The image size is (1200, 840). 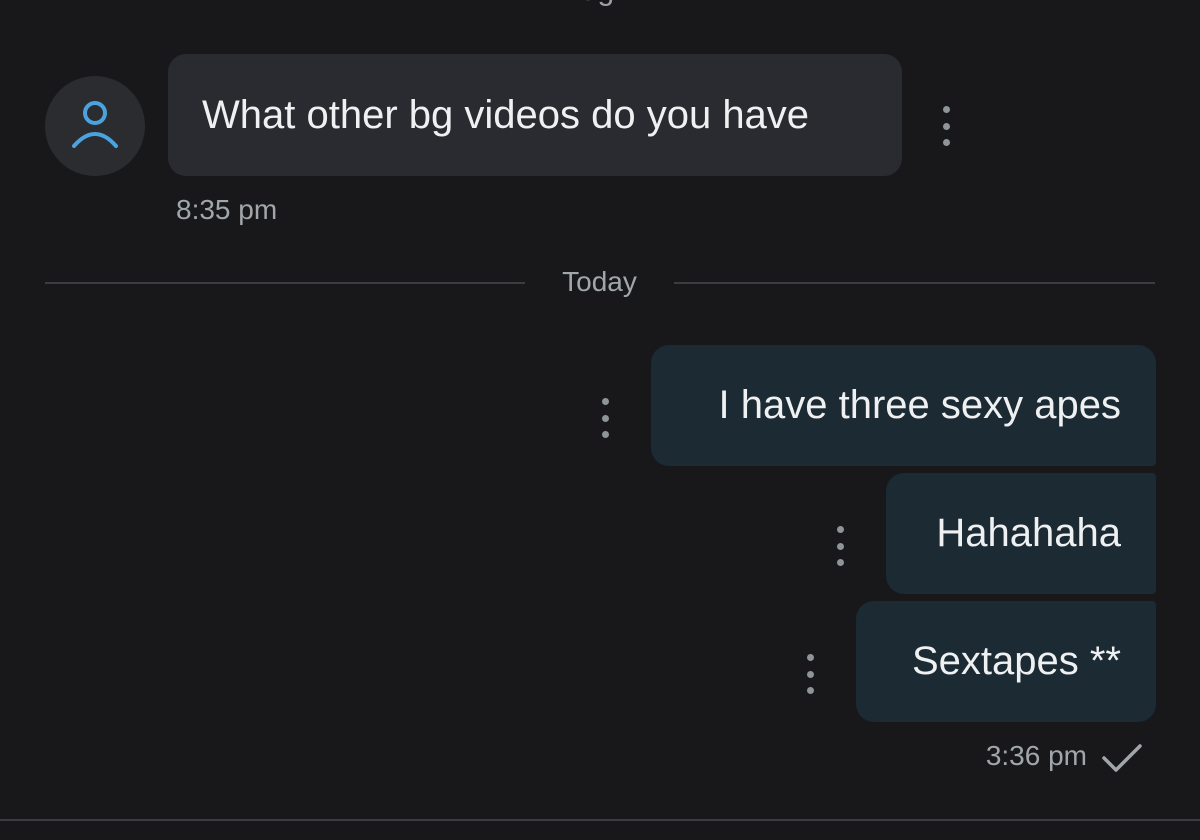 I want to click on composer-divider, so click(x=600, y=820).